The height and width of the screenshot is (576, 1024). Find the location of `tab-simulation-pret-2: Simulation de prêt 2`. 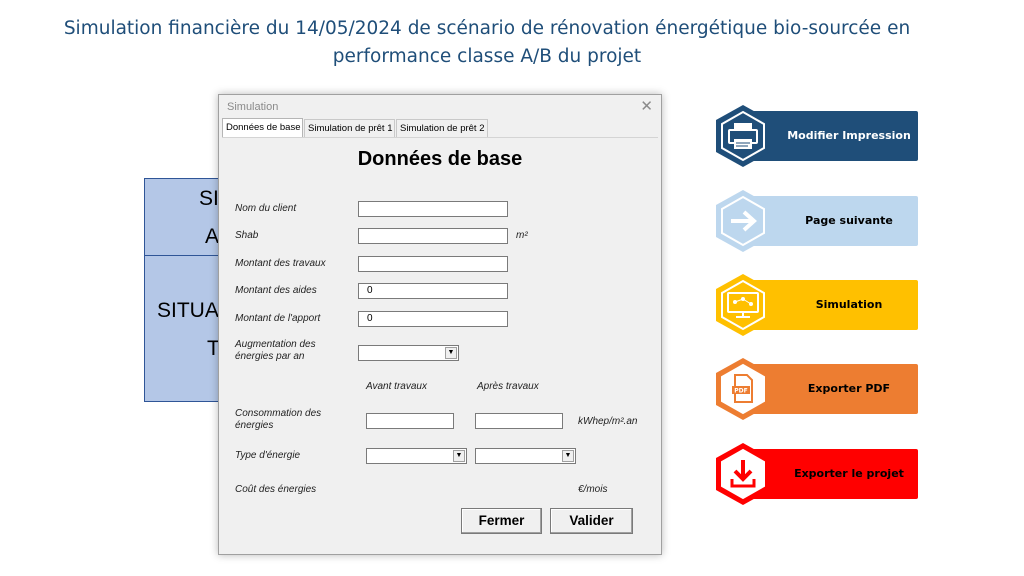

tab-simulation-pret-2: Simulation de prêt 2 is located at coordinates (442, 128).